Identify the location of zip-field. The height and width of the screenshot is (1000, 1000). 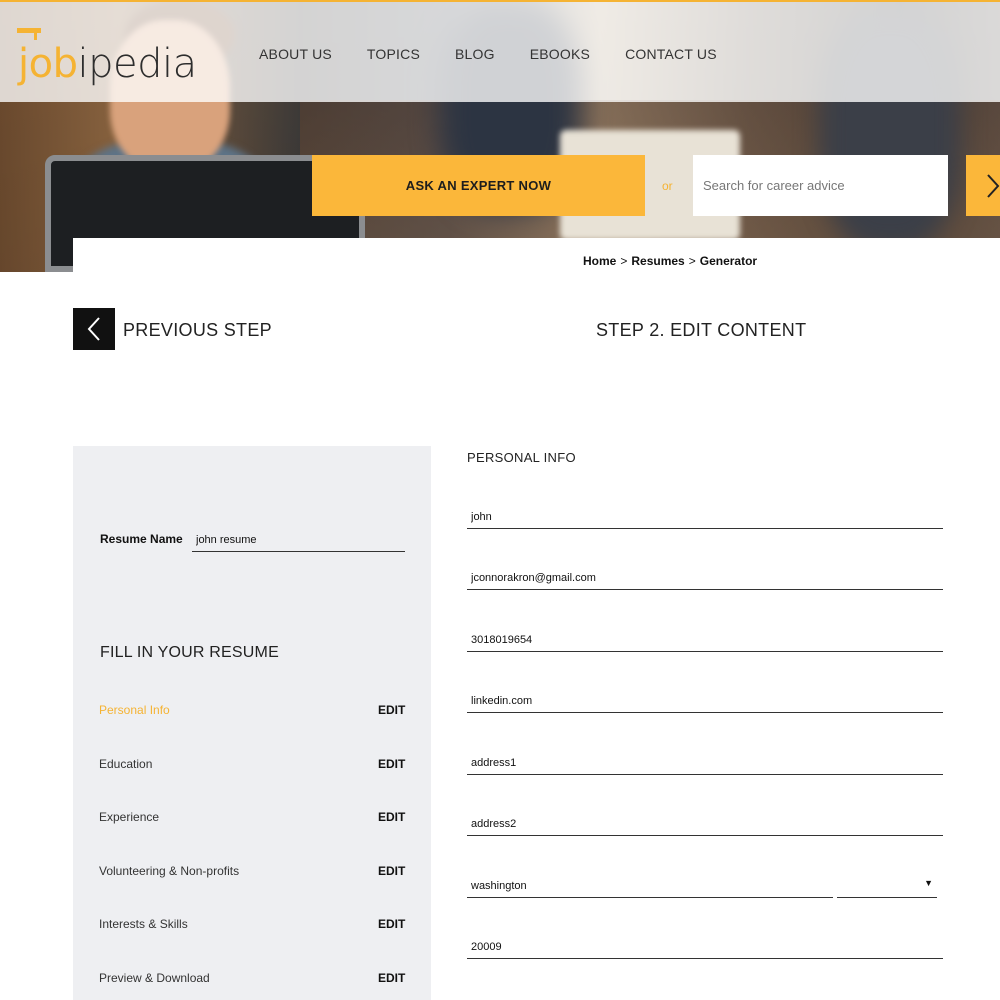
(705, 947).